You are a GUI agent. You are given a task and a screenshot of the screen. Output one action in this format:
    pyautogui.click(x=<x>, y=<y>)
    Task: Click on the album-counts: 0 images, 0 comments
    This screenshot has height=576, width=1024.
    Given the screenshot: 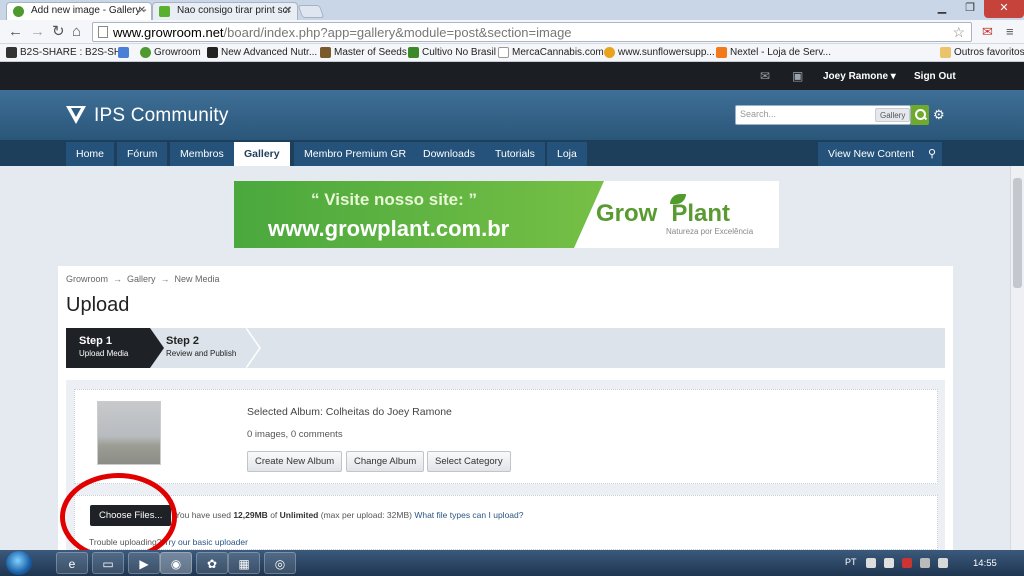 What is the action you would take?
    pyautogui.click(x=295, y=434)
    